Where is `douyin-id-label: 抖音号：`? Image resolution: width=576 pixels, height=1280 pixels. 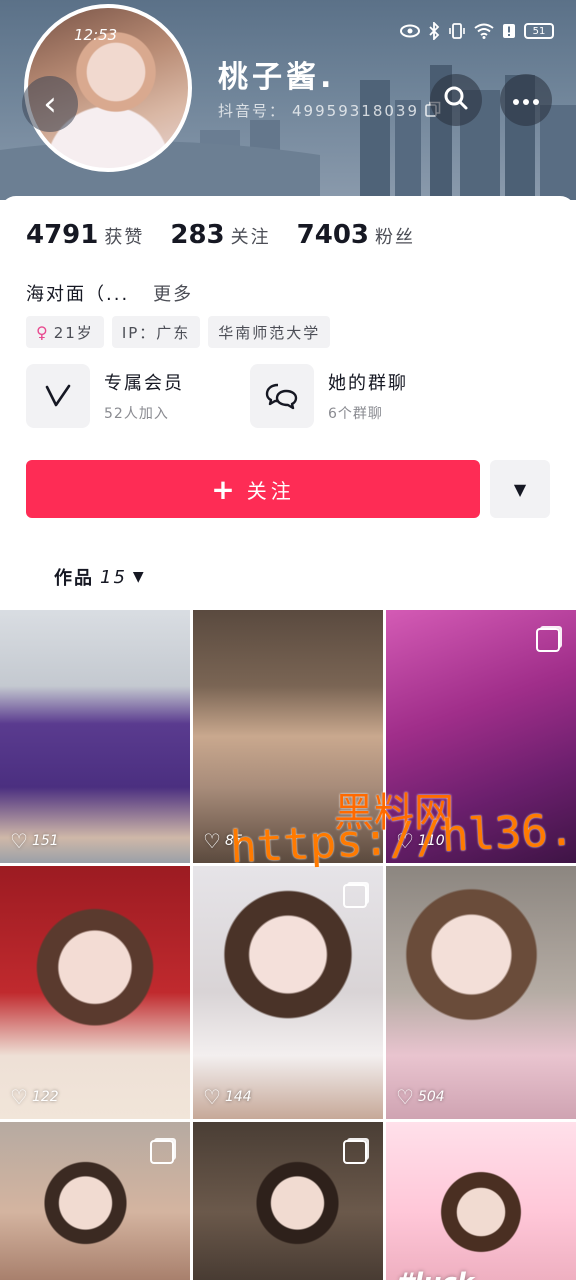 douyin-id-label: 抖音号： is located at coordinates (252, 111).